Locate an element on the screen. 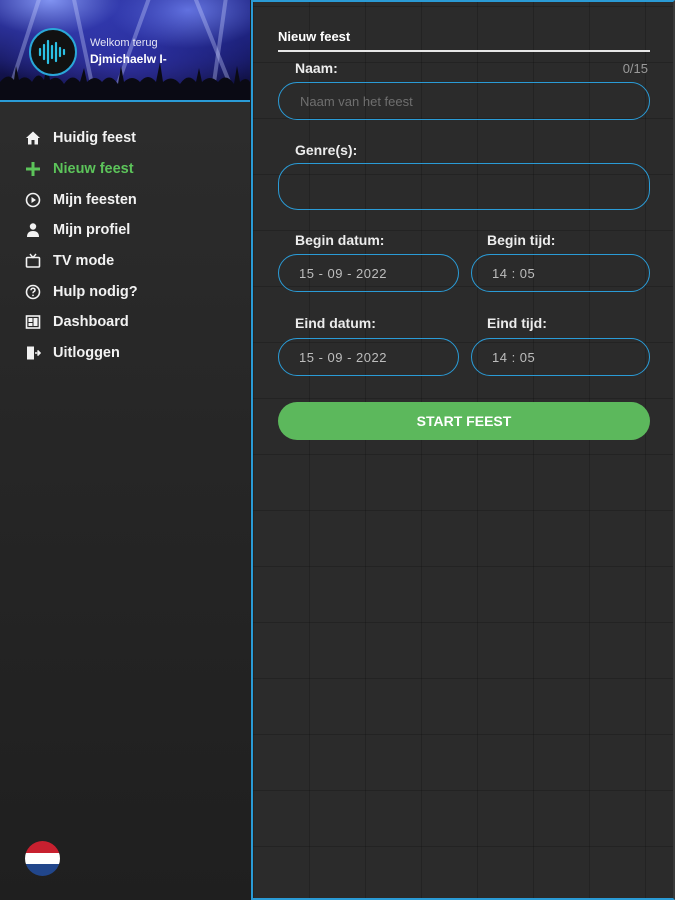  end-date-field: 15 - 09 - 2022 is located at coordinates (368, 357).